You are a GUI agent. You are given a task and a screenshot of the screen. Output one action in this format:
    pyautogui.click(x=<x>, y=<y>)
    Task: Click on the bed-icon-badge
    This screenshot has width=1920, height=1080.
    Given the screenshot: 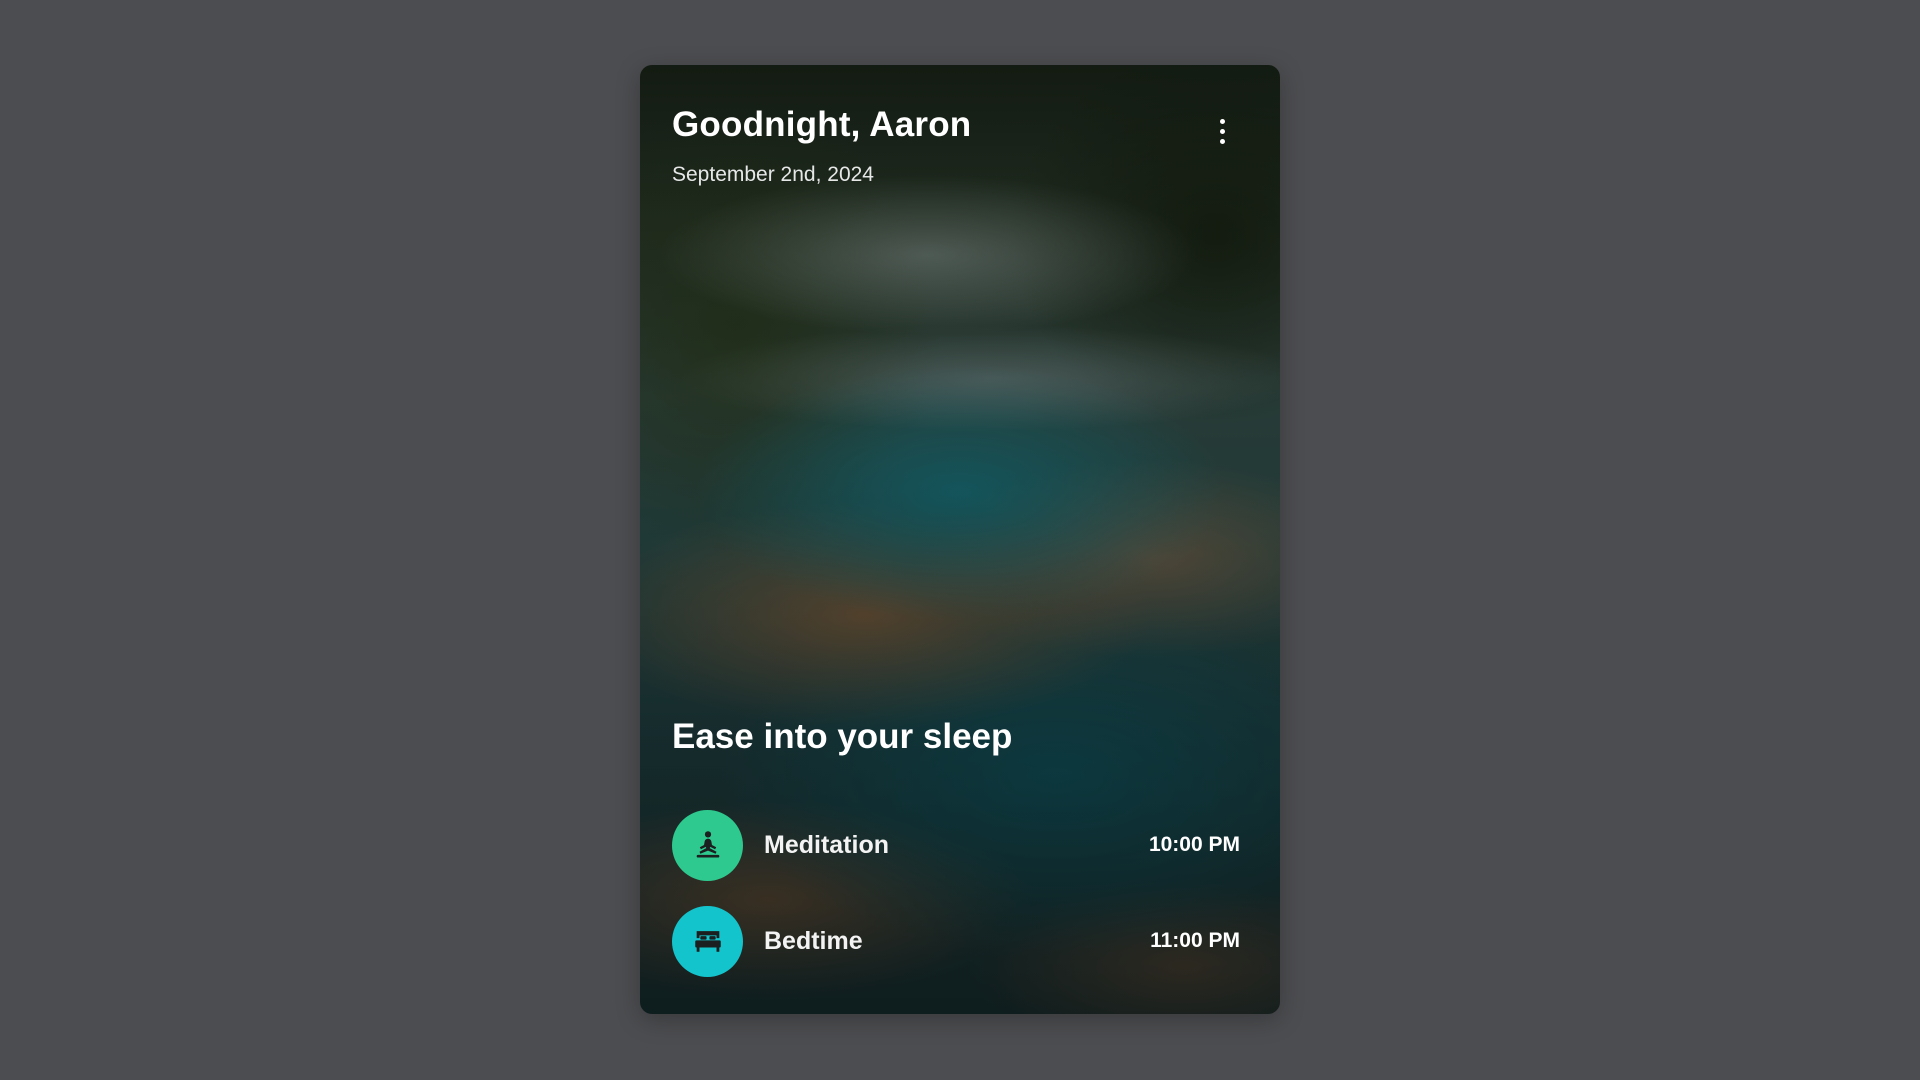 What is the action you would take?
    pyautogui.click(x=707, y=941)
    